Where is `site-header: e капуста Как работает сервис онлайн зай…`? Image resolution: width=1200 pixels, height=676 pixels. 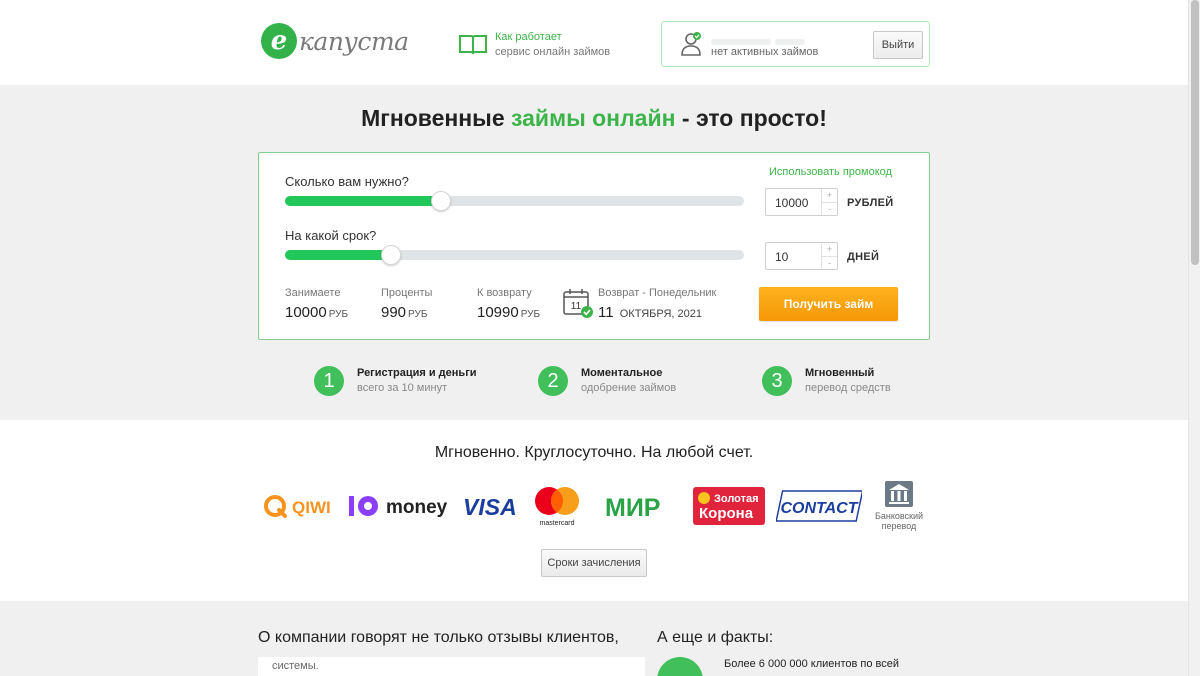 site-header: e капуста Как работает сервис онлайн зай… is located at coordinates (594, 42).